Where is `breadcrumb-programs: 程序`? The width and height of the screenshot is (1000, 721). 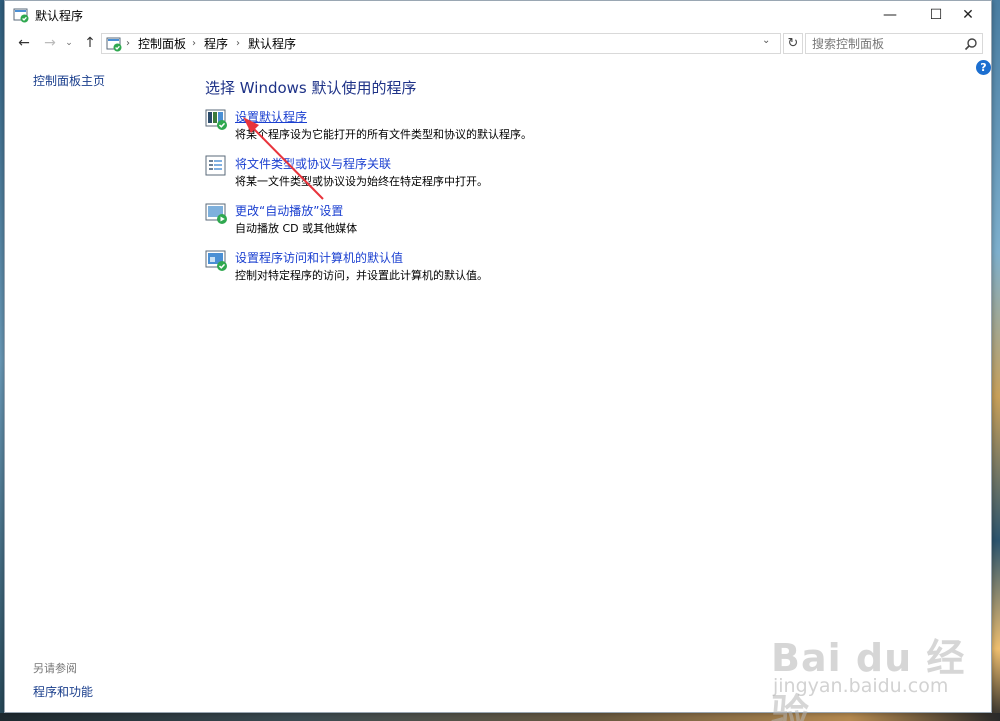
breadcrumb-programs: 程序 is located at coordinates (216, 44).